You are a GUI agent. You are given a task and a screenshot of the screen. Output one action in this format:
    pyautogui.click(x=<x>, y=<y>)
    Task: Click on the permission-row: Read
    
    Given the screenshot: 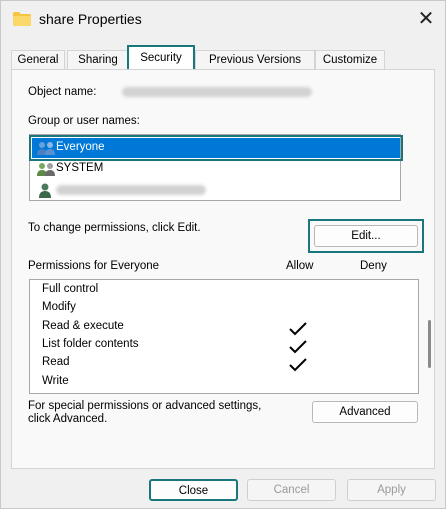 What is the action you would take?
    pyautogui.click(x=56, y=362)
    